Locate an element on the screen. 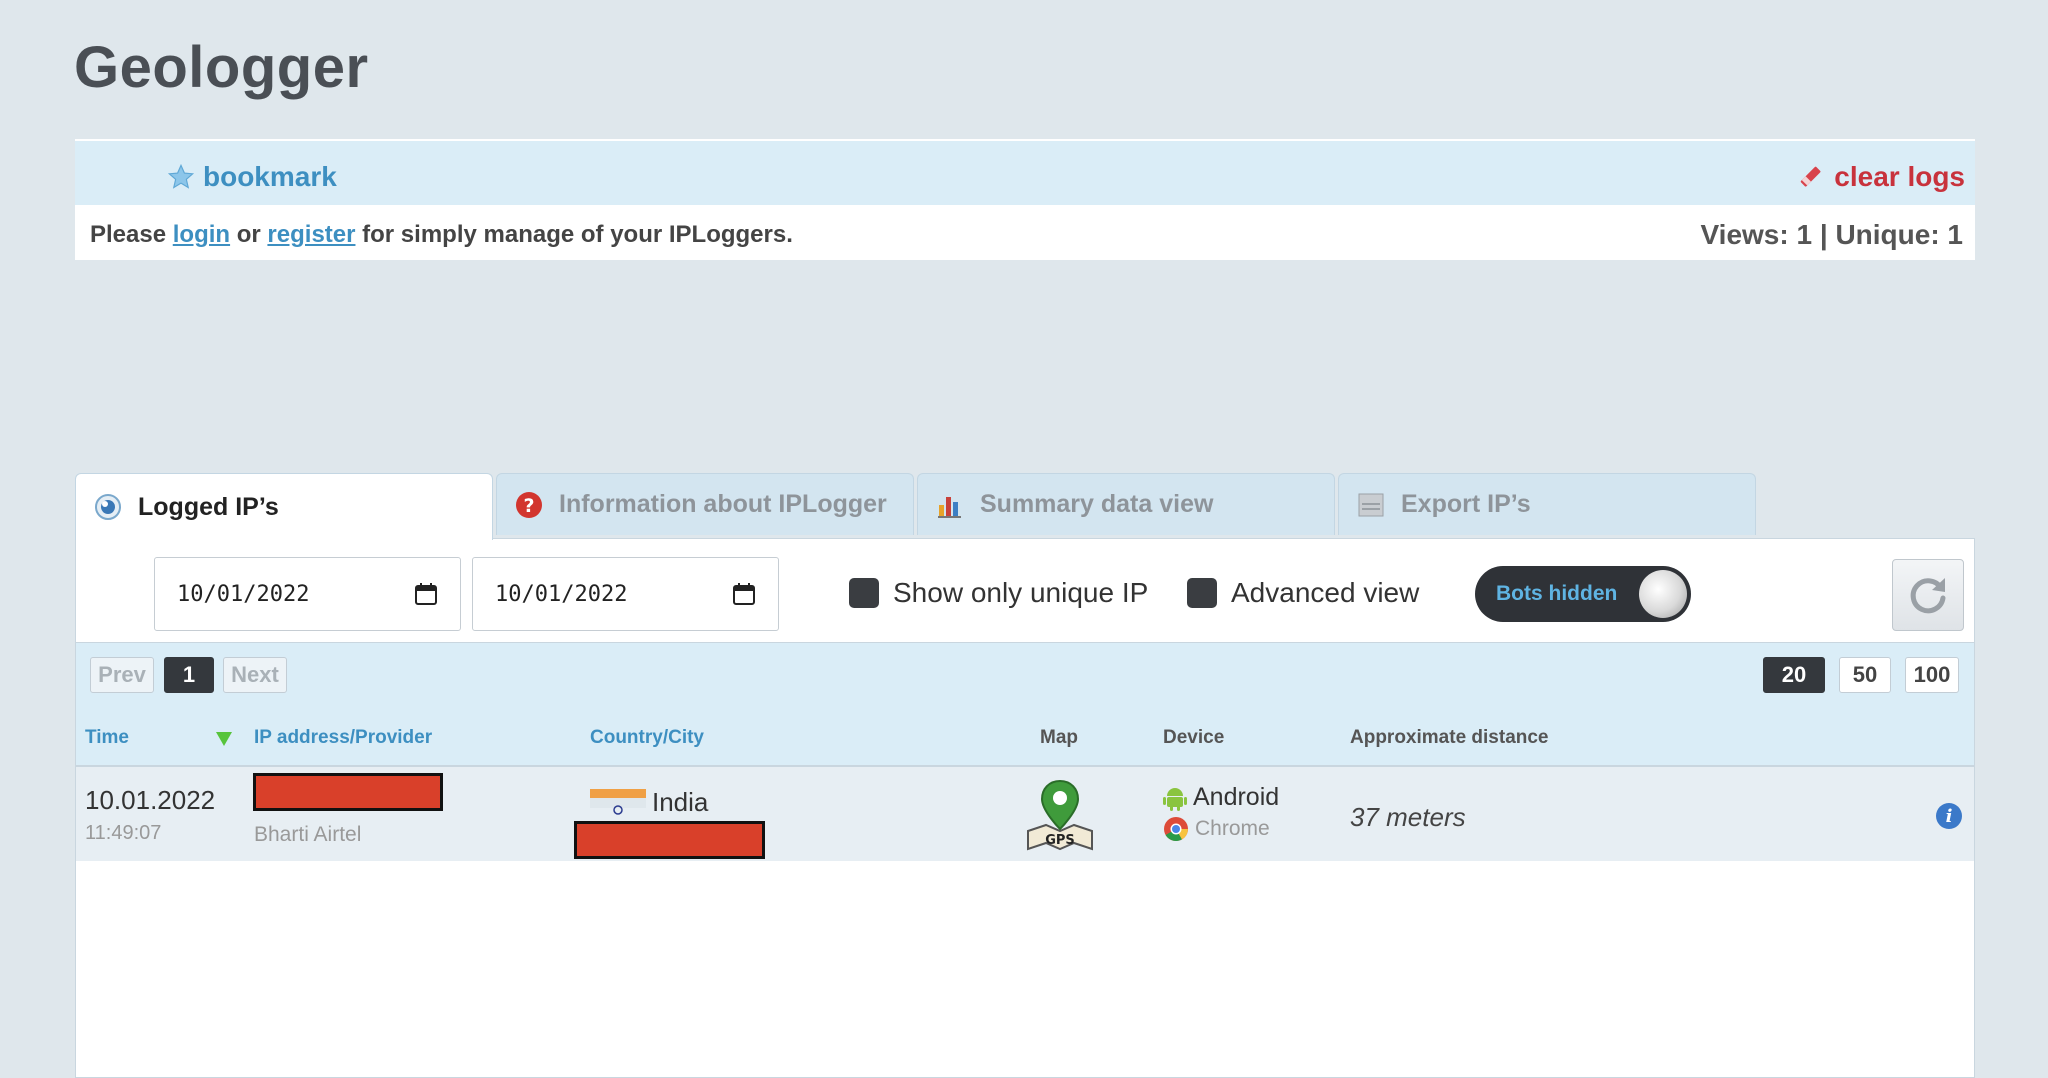 This screenshot has width=2048, height=1078. india-flag-icon is located at coordinates (618, 801).